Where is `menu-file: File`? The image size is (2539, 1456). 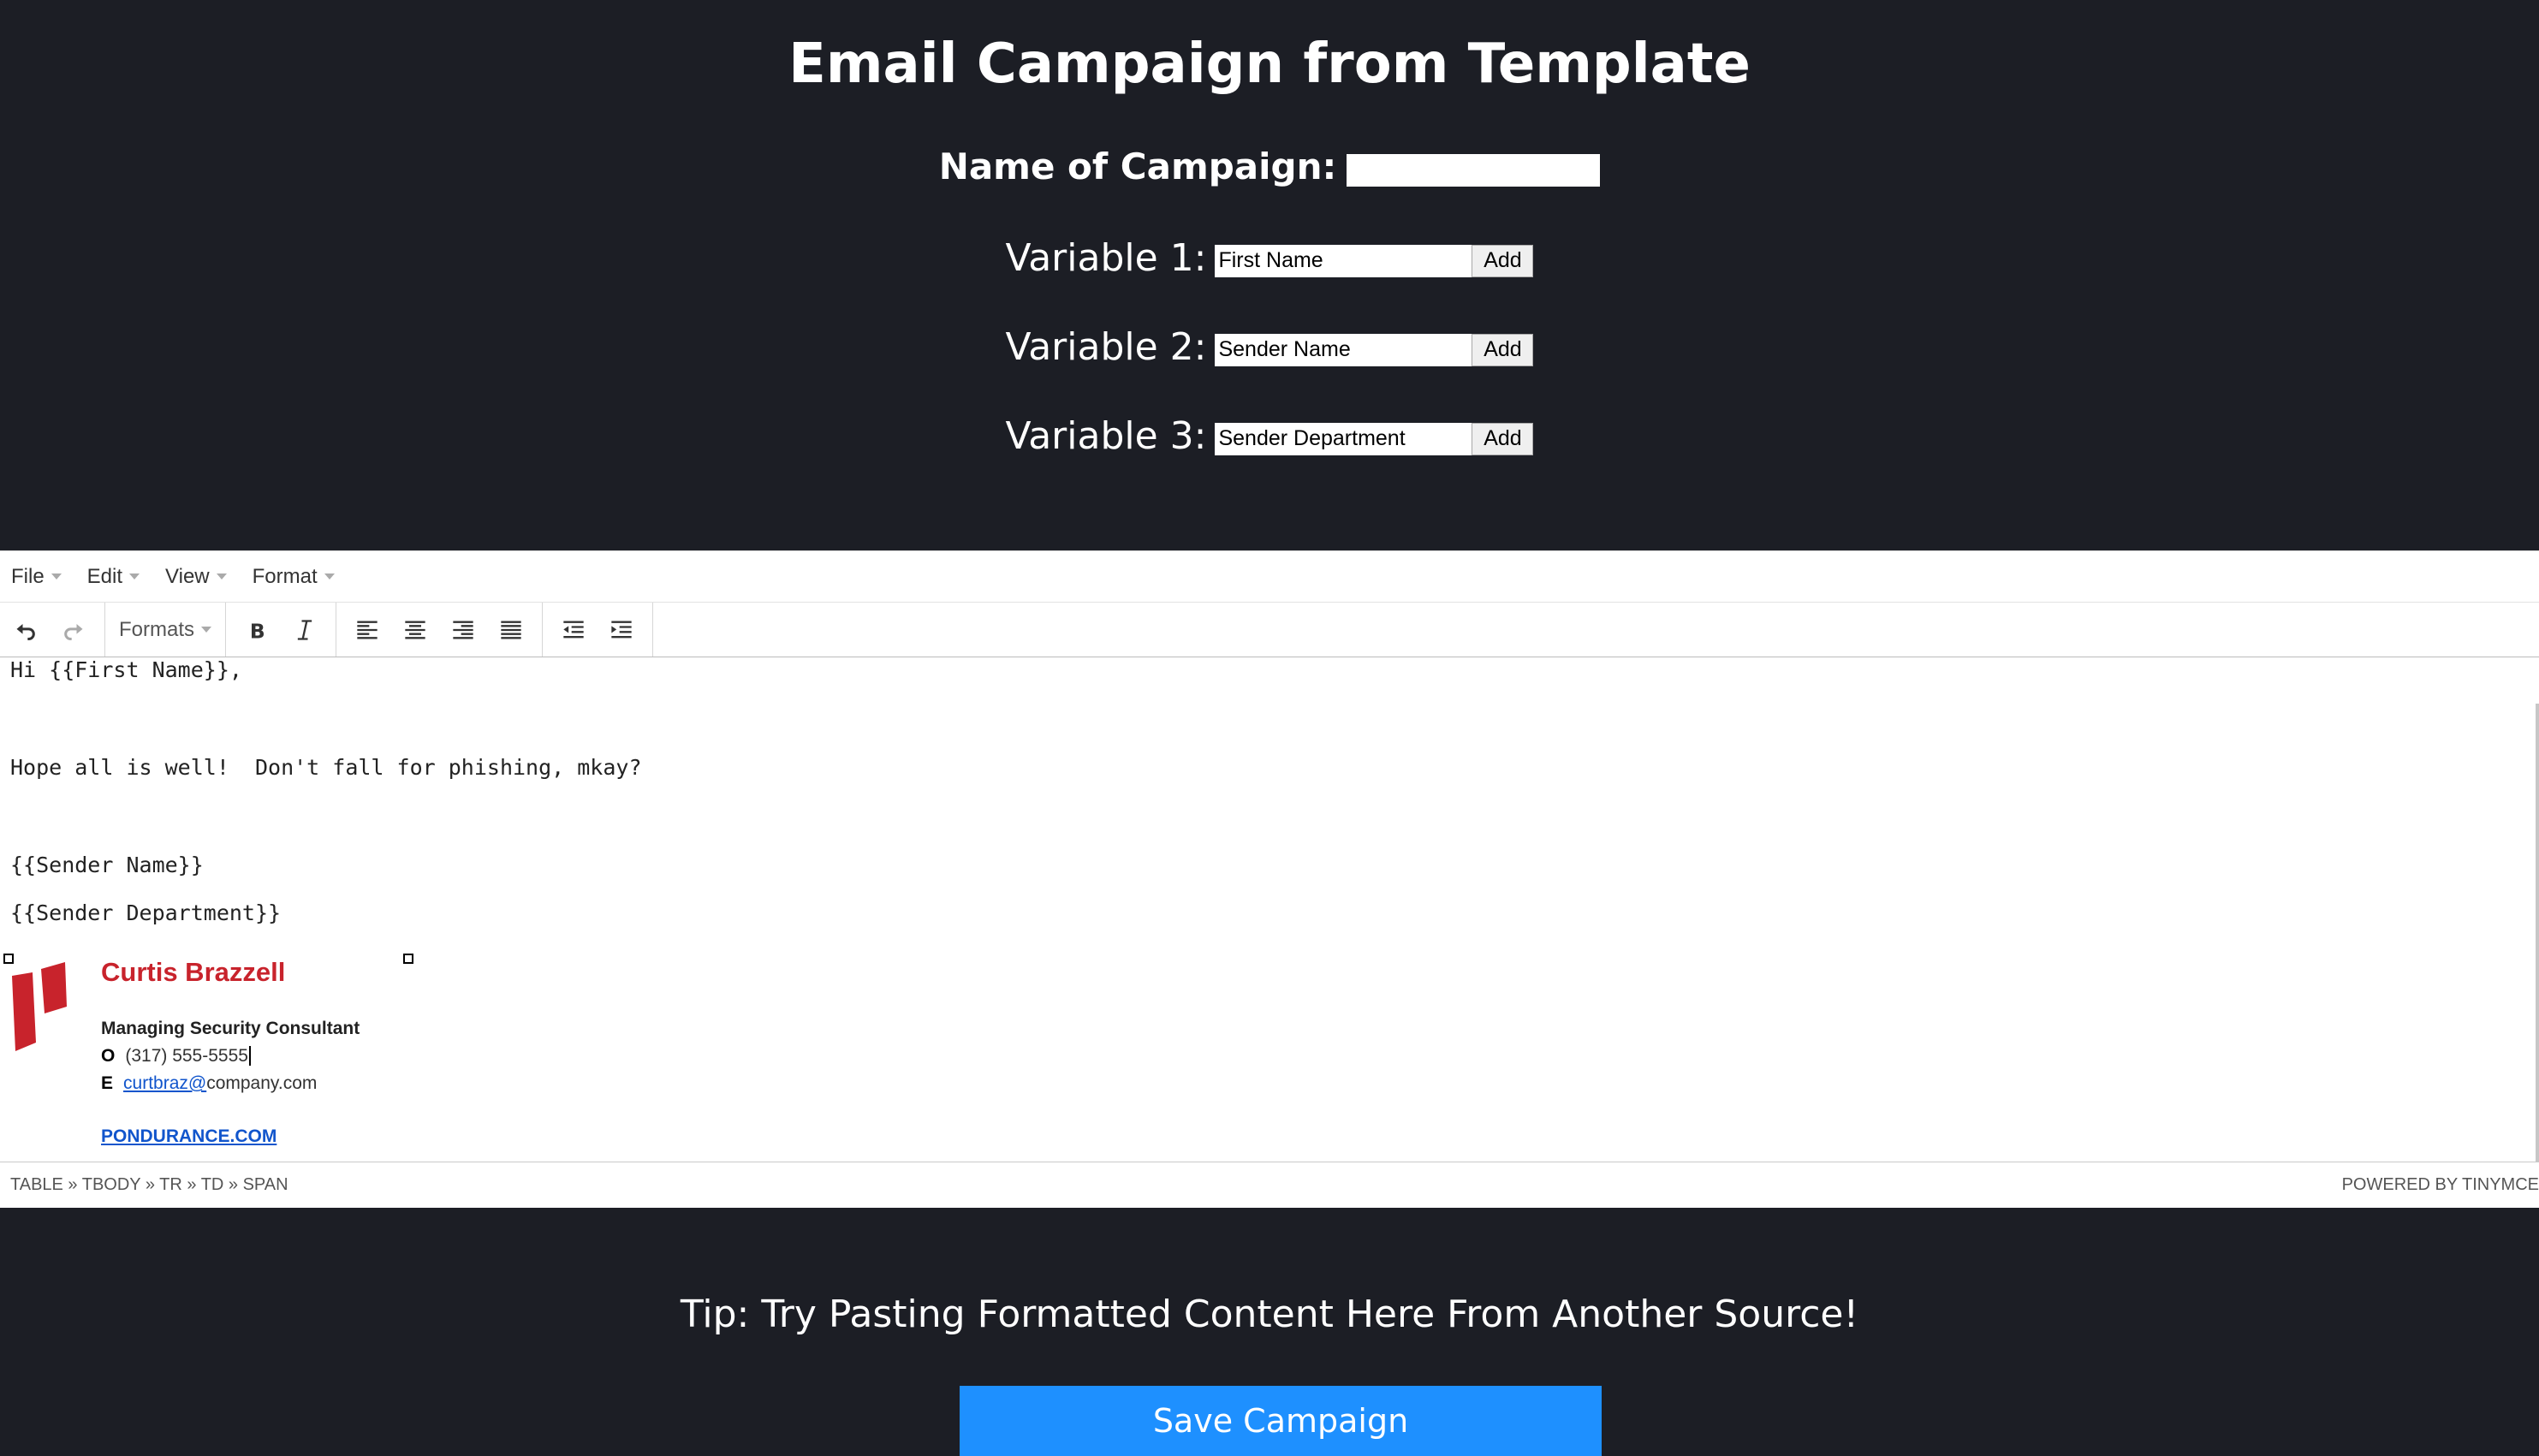 menu-file: File is located at coordinates (37, 577).